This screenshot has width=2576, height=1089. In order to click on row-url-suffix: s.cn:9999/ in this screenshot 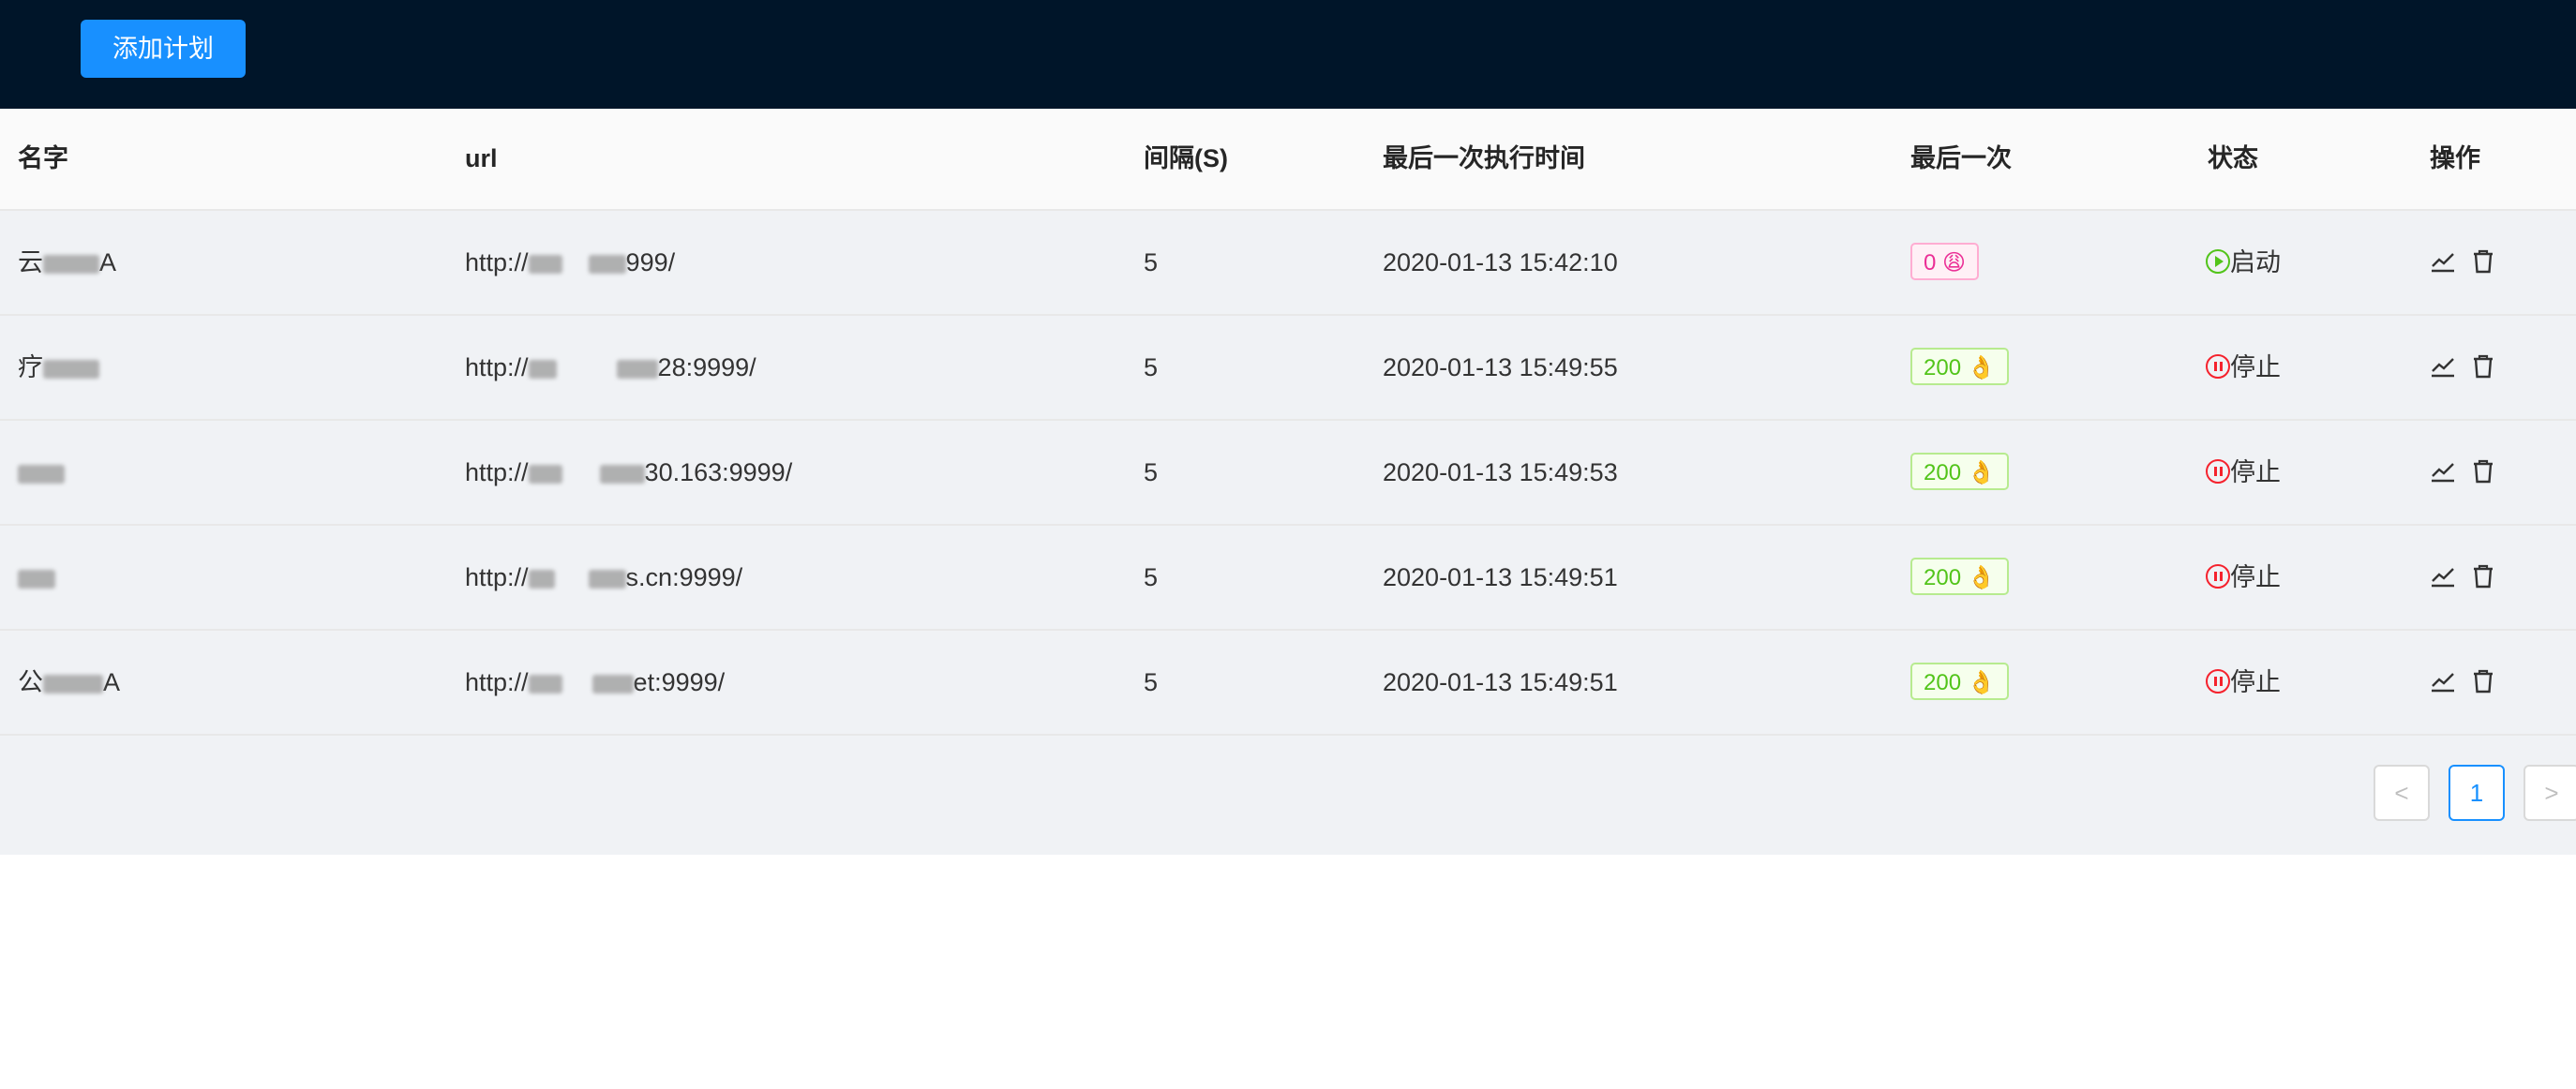, I will do `click(684, 577)`.